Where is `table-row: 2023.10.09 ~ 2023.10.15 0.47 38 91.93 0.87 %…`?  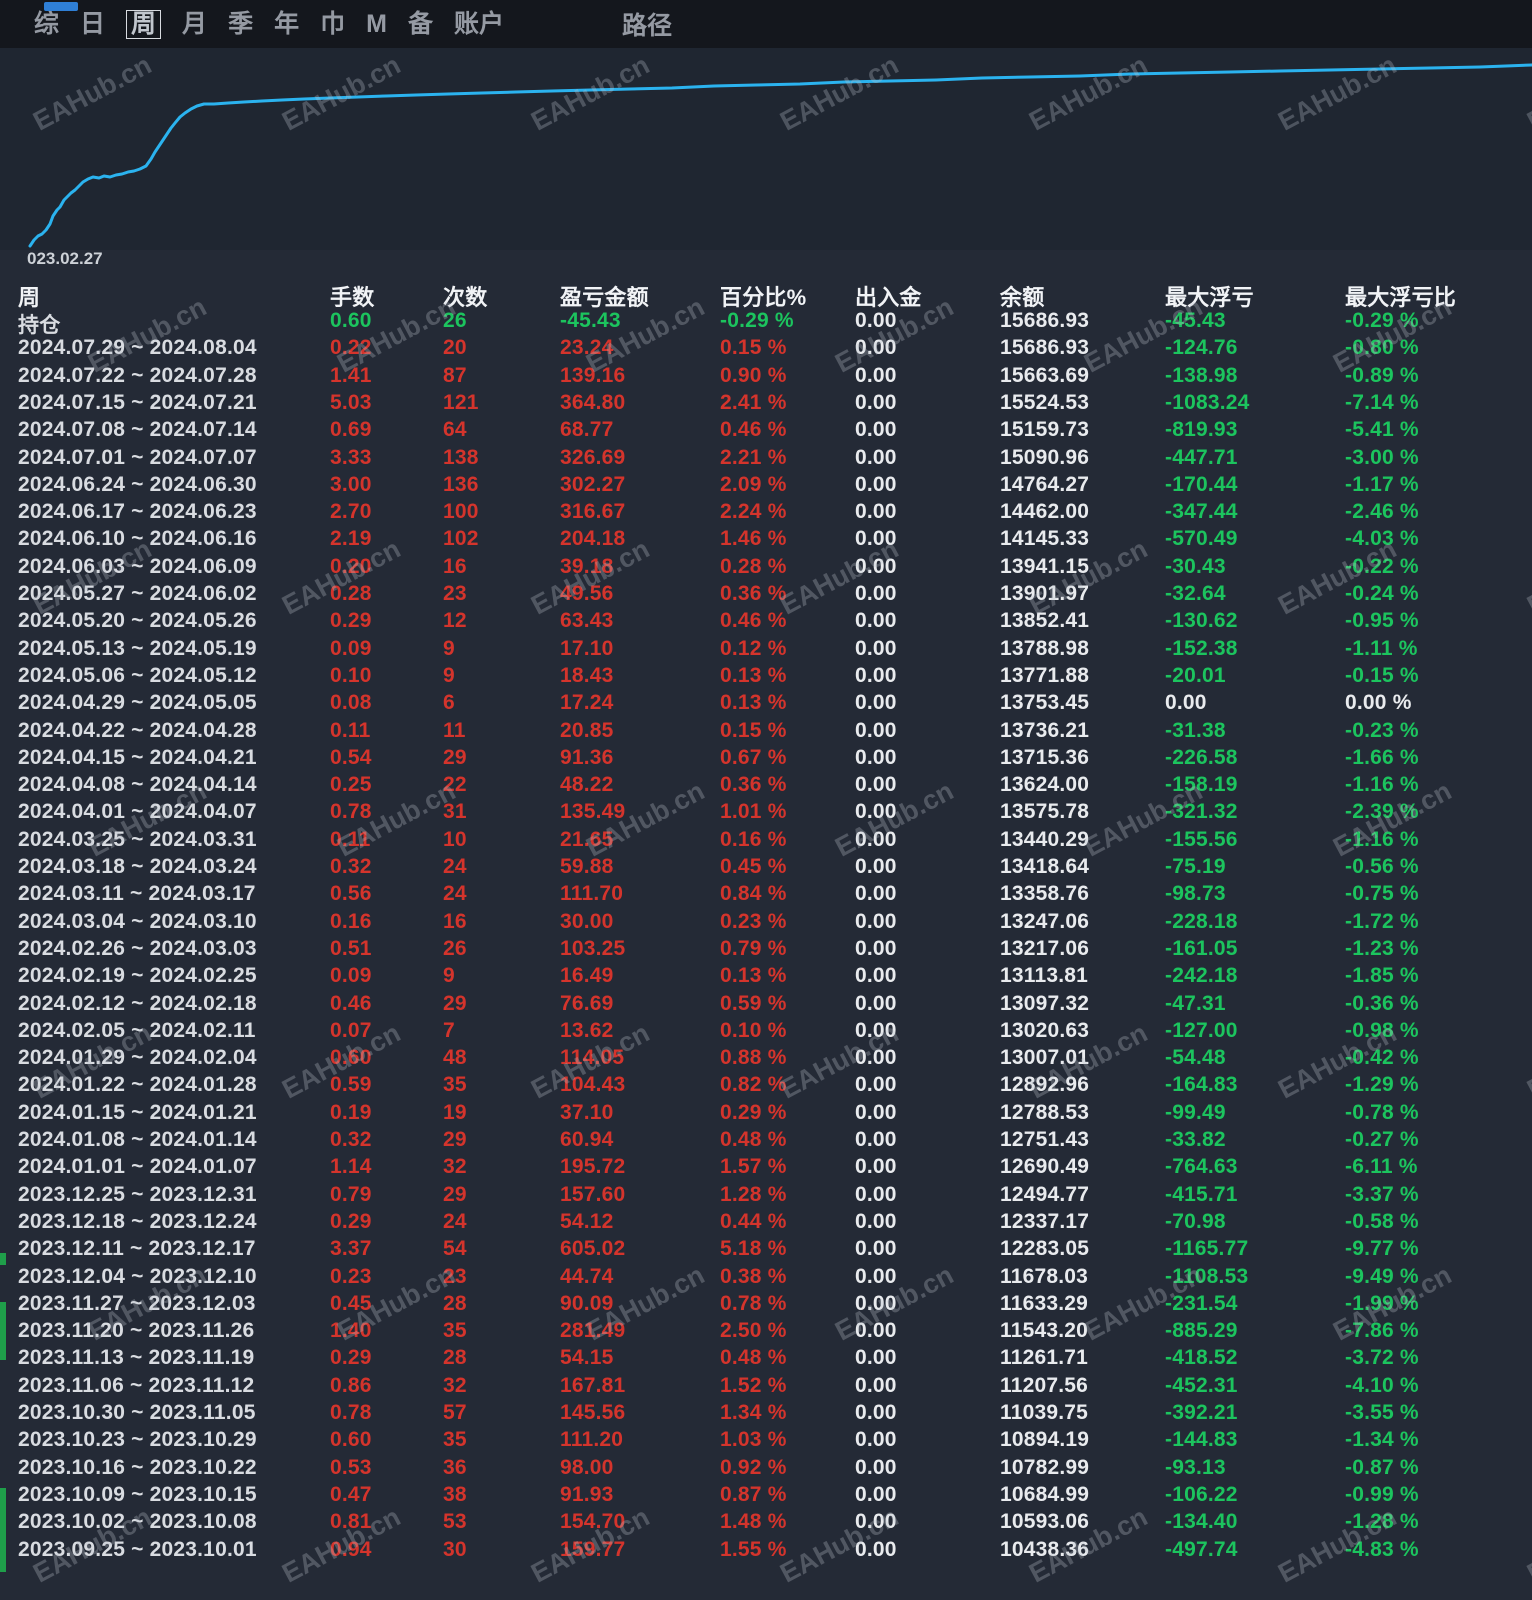 table-row: 2023.10.09 ~ 2023.10.15 0.47 38 91.93 0.87 %… is located at coordinates (766, 1497).